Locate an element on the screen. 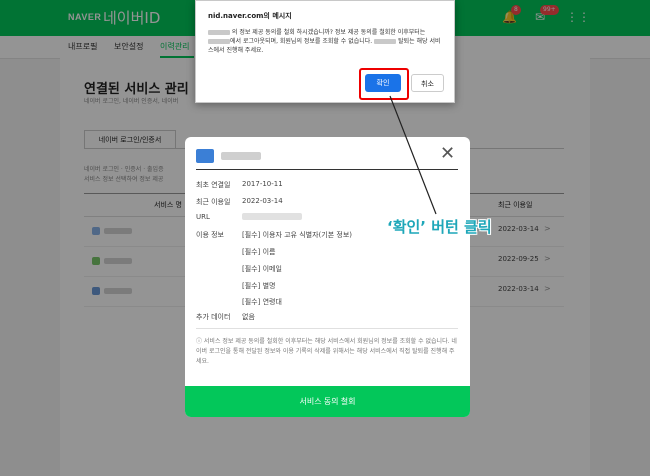  annotation-arrow is located at coordinates (413, 155).